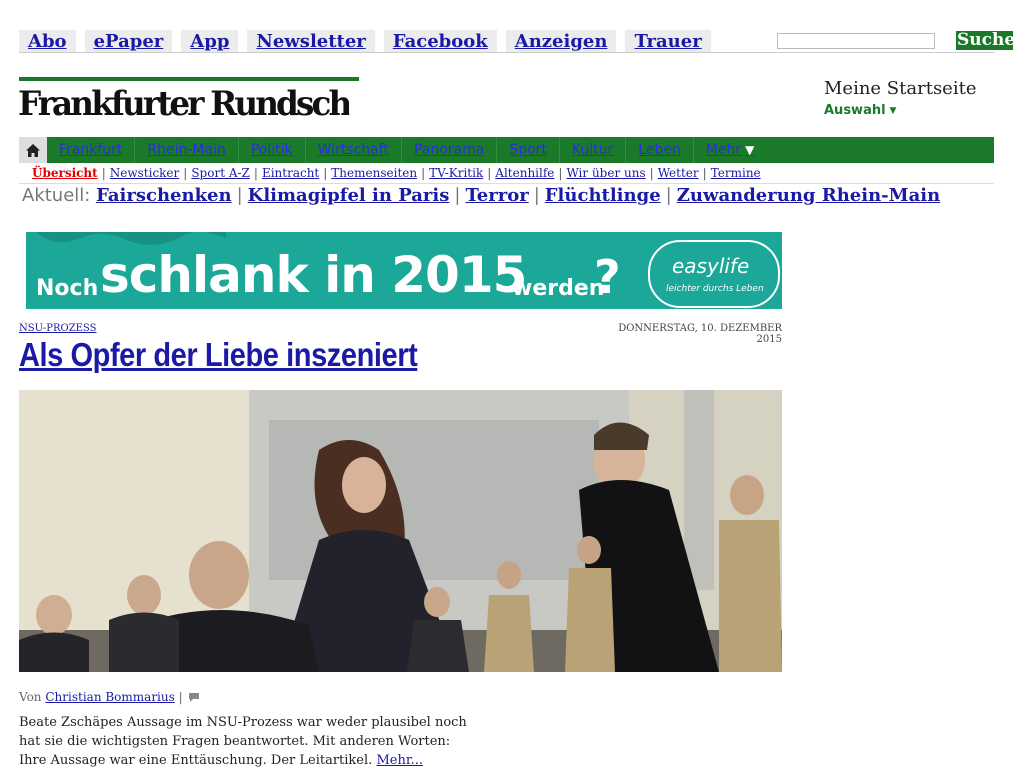 Image resolution: width=1024 pixels, height=770 pixels. What do you see at coordinates (450, 150) in the screenshot?
I see `nav-item-panorama: Panorama` at bounding box center [450, 150].